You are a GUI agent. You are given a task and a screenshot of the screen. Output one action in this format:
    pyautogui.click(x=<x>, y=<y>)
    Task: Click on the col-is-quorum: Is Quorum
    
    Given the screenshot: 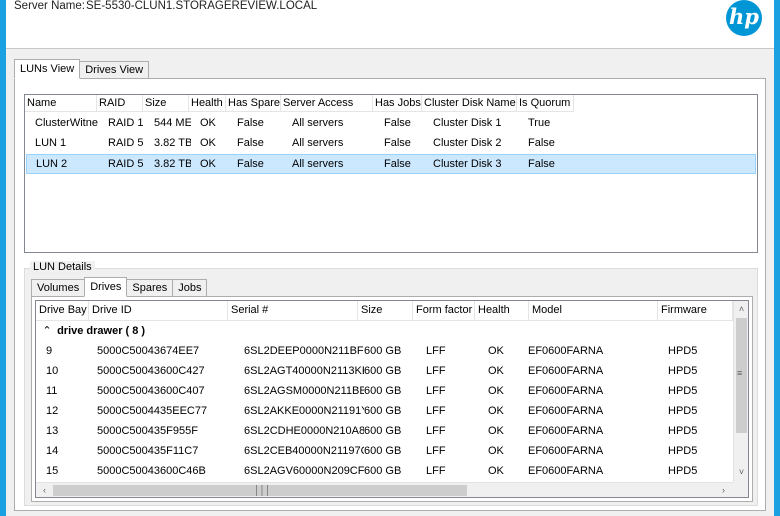 What is the action you would take?
    pyautogui.click(x=545, y=103)
    